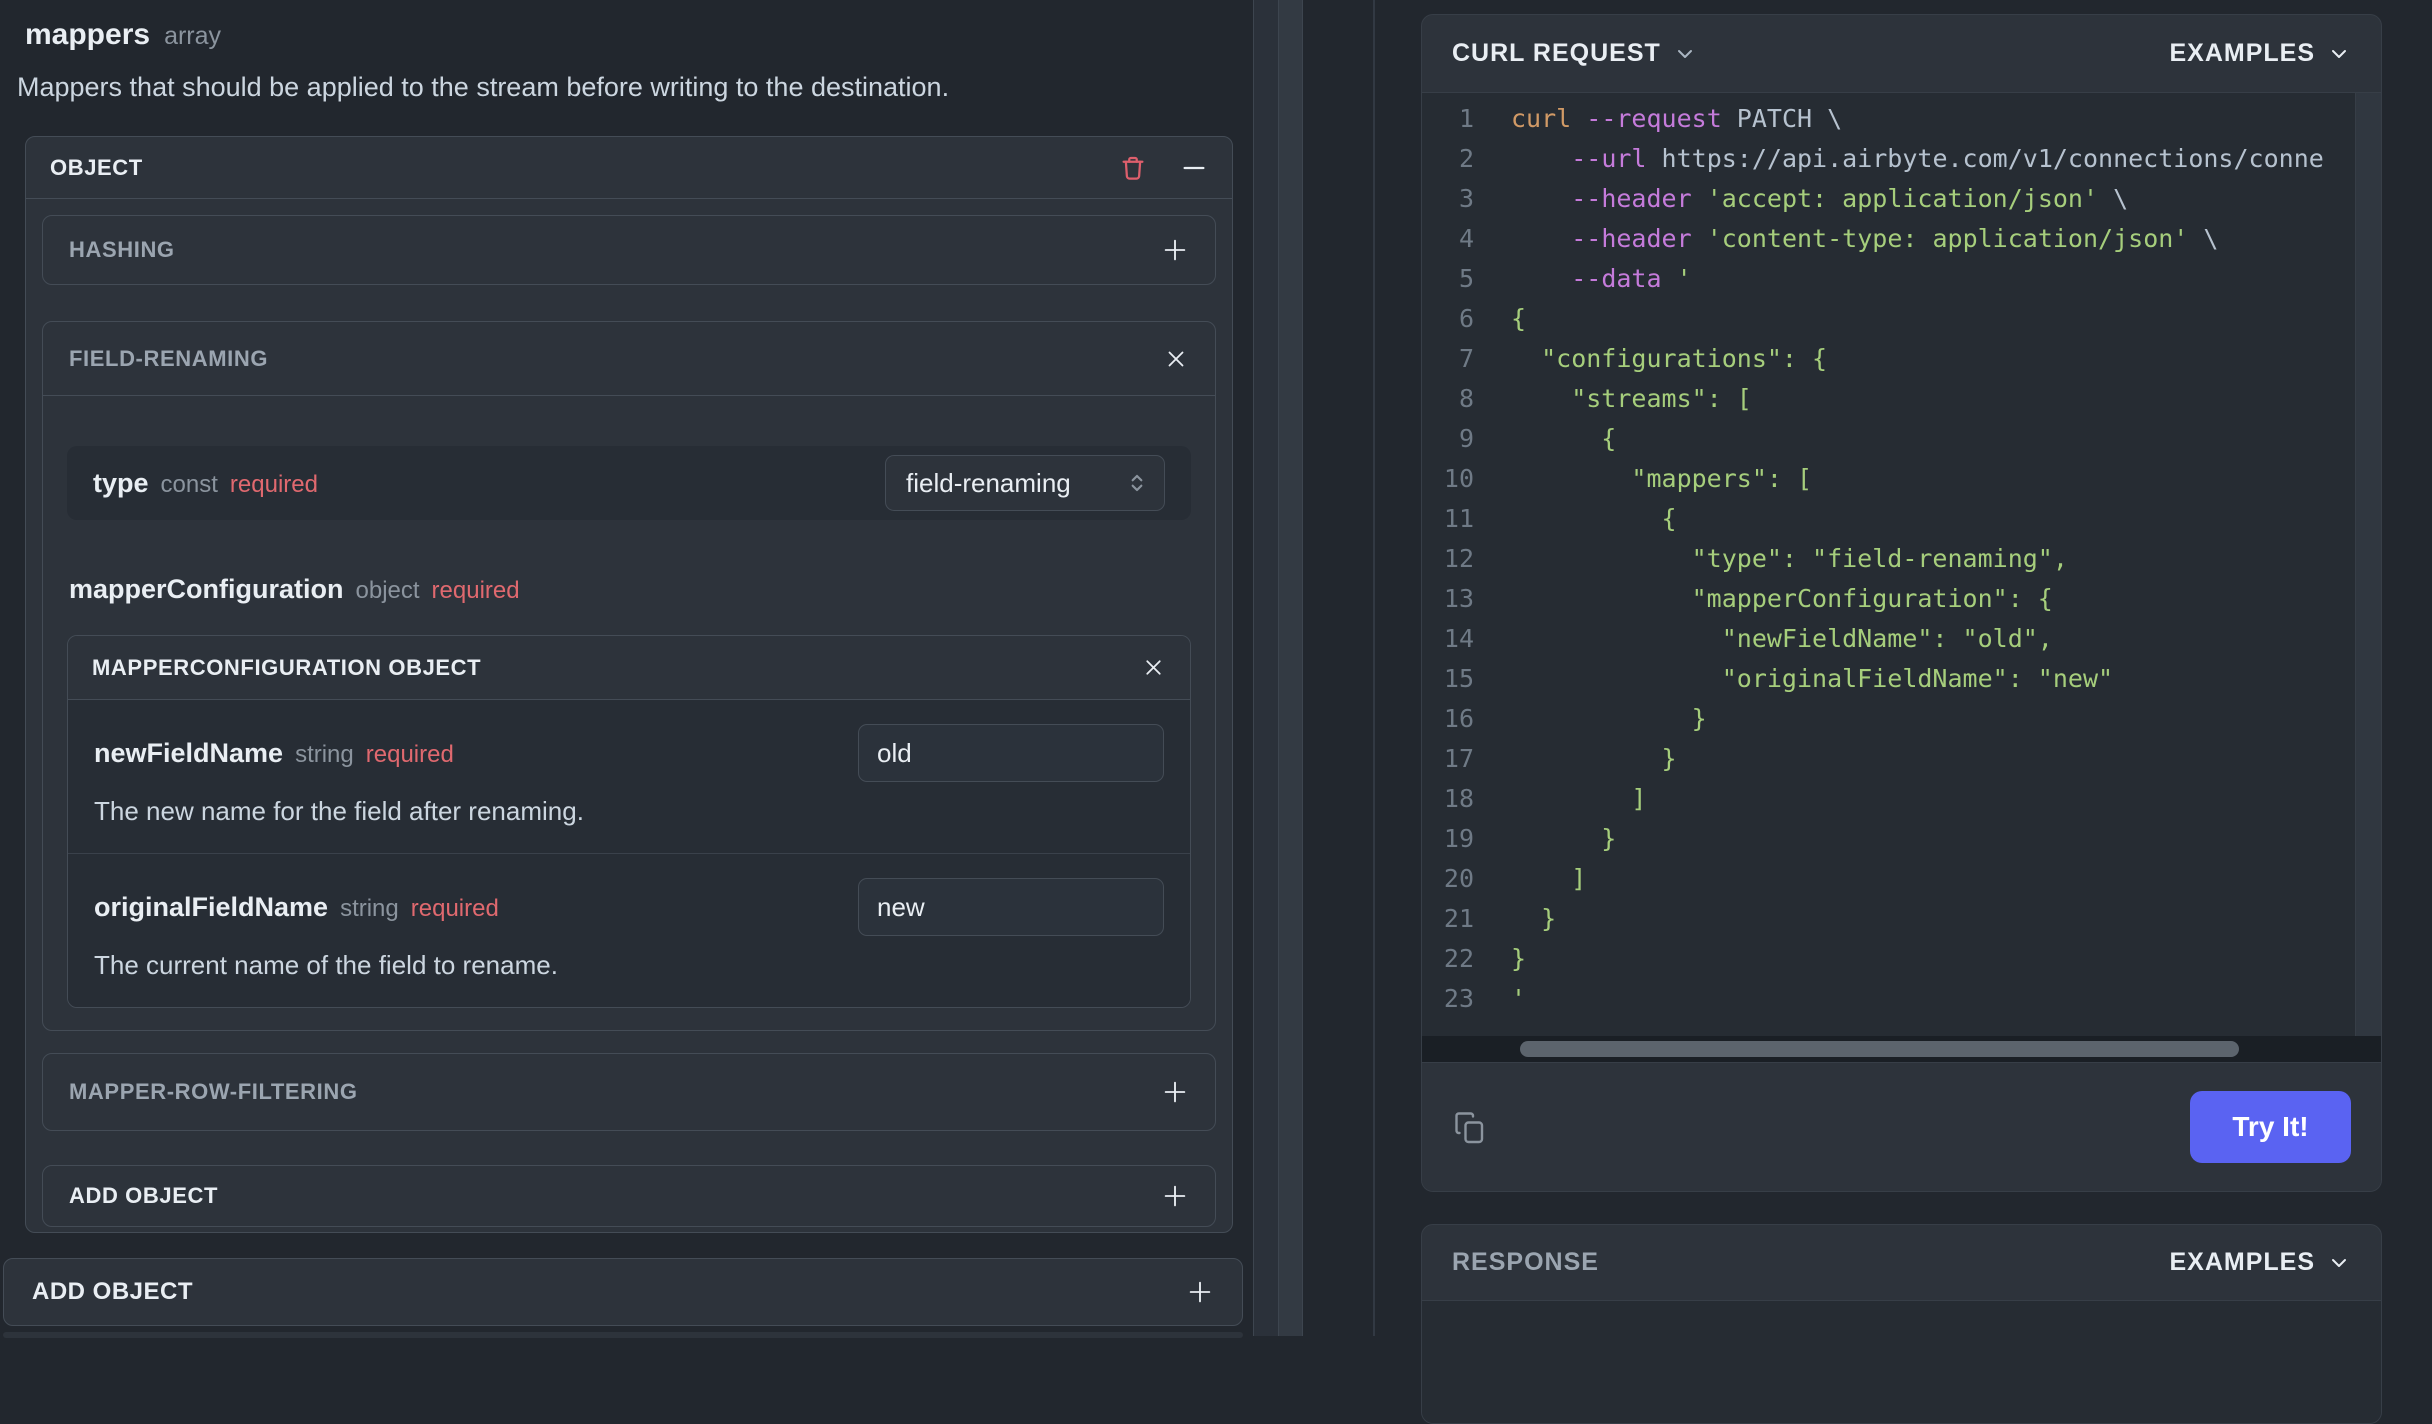  I want to click on trash-icon, so click(1133, 168).